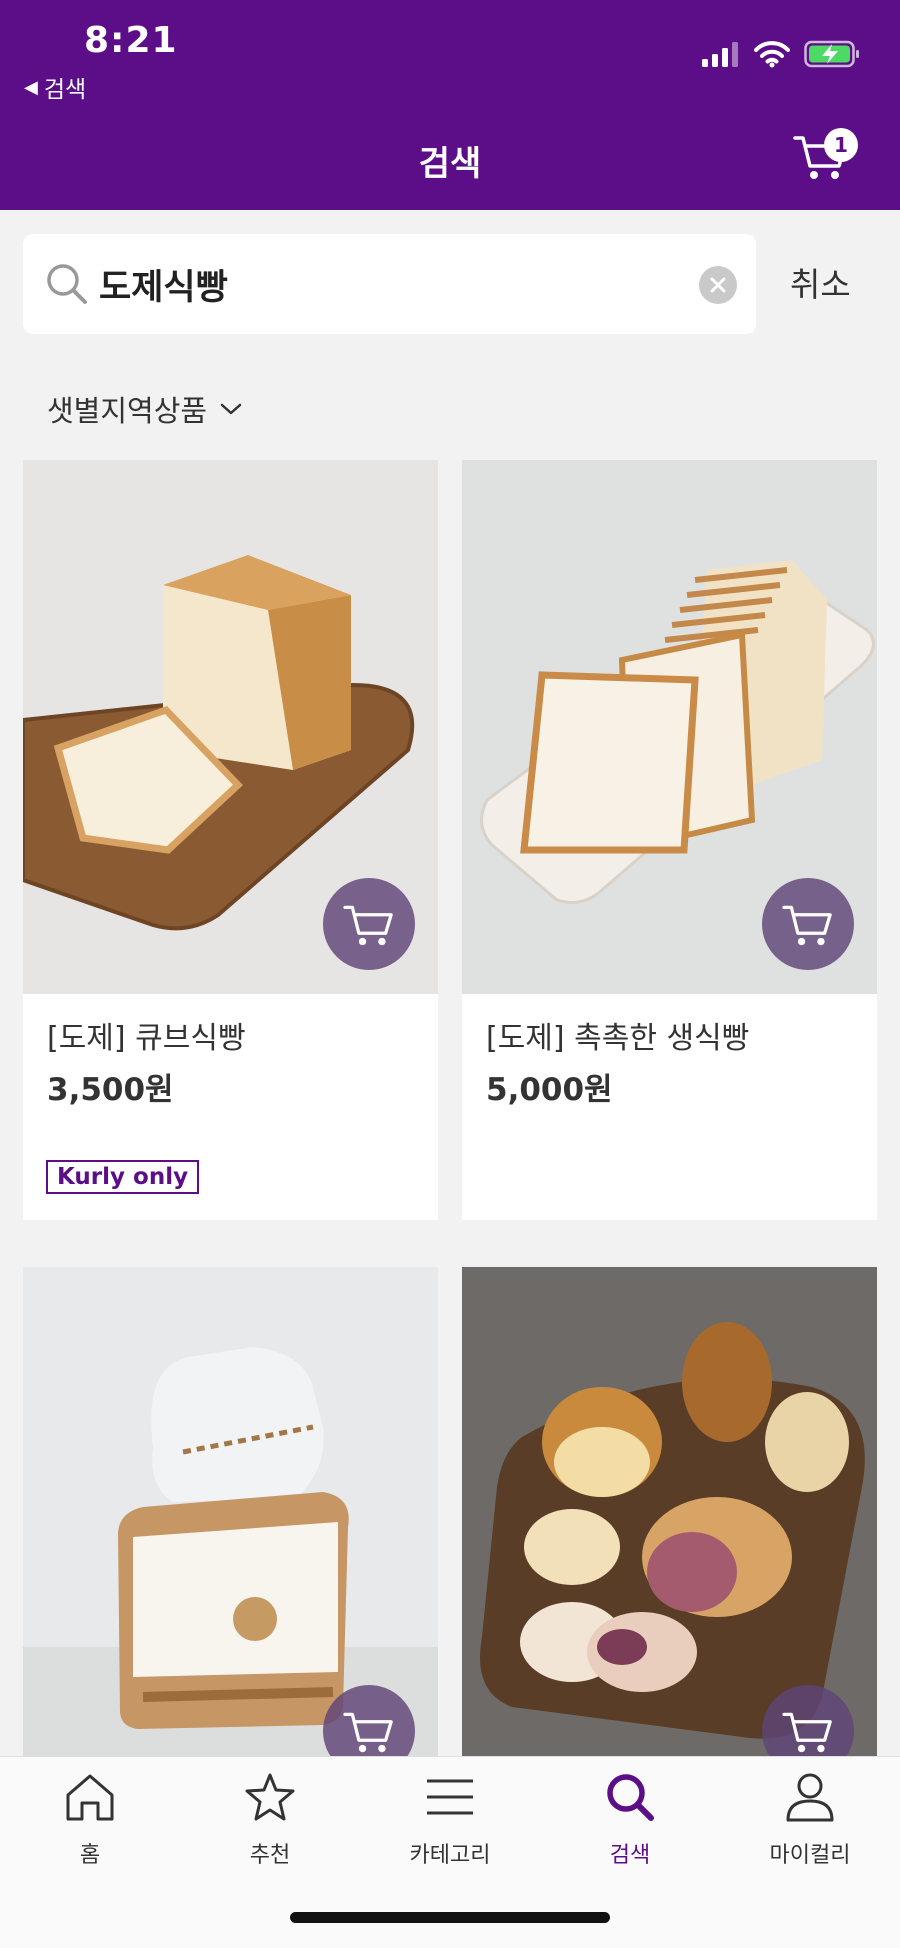 Image resolution: width=900 pixels, height=1948 pixels. I want to click on app-header: 8:21 ◀ 검색 검색 1, so click(450, 105).